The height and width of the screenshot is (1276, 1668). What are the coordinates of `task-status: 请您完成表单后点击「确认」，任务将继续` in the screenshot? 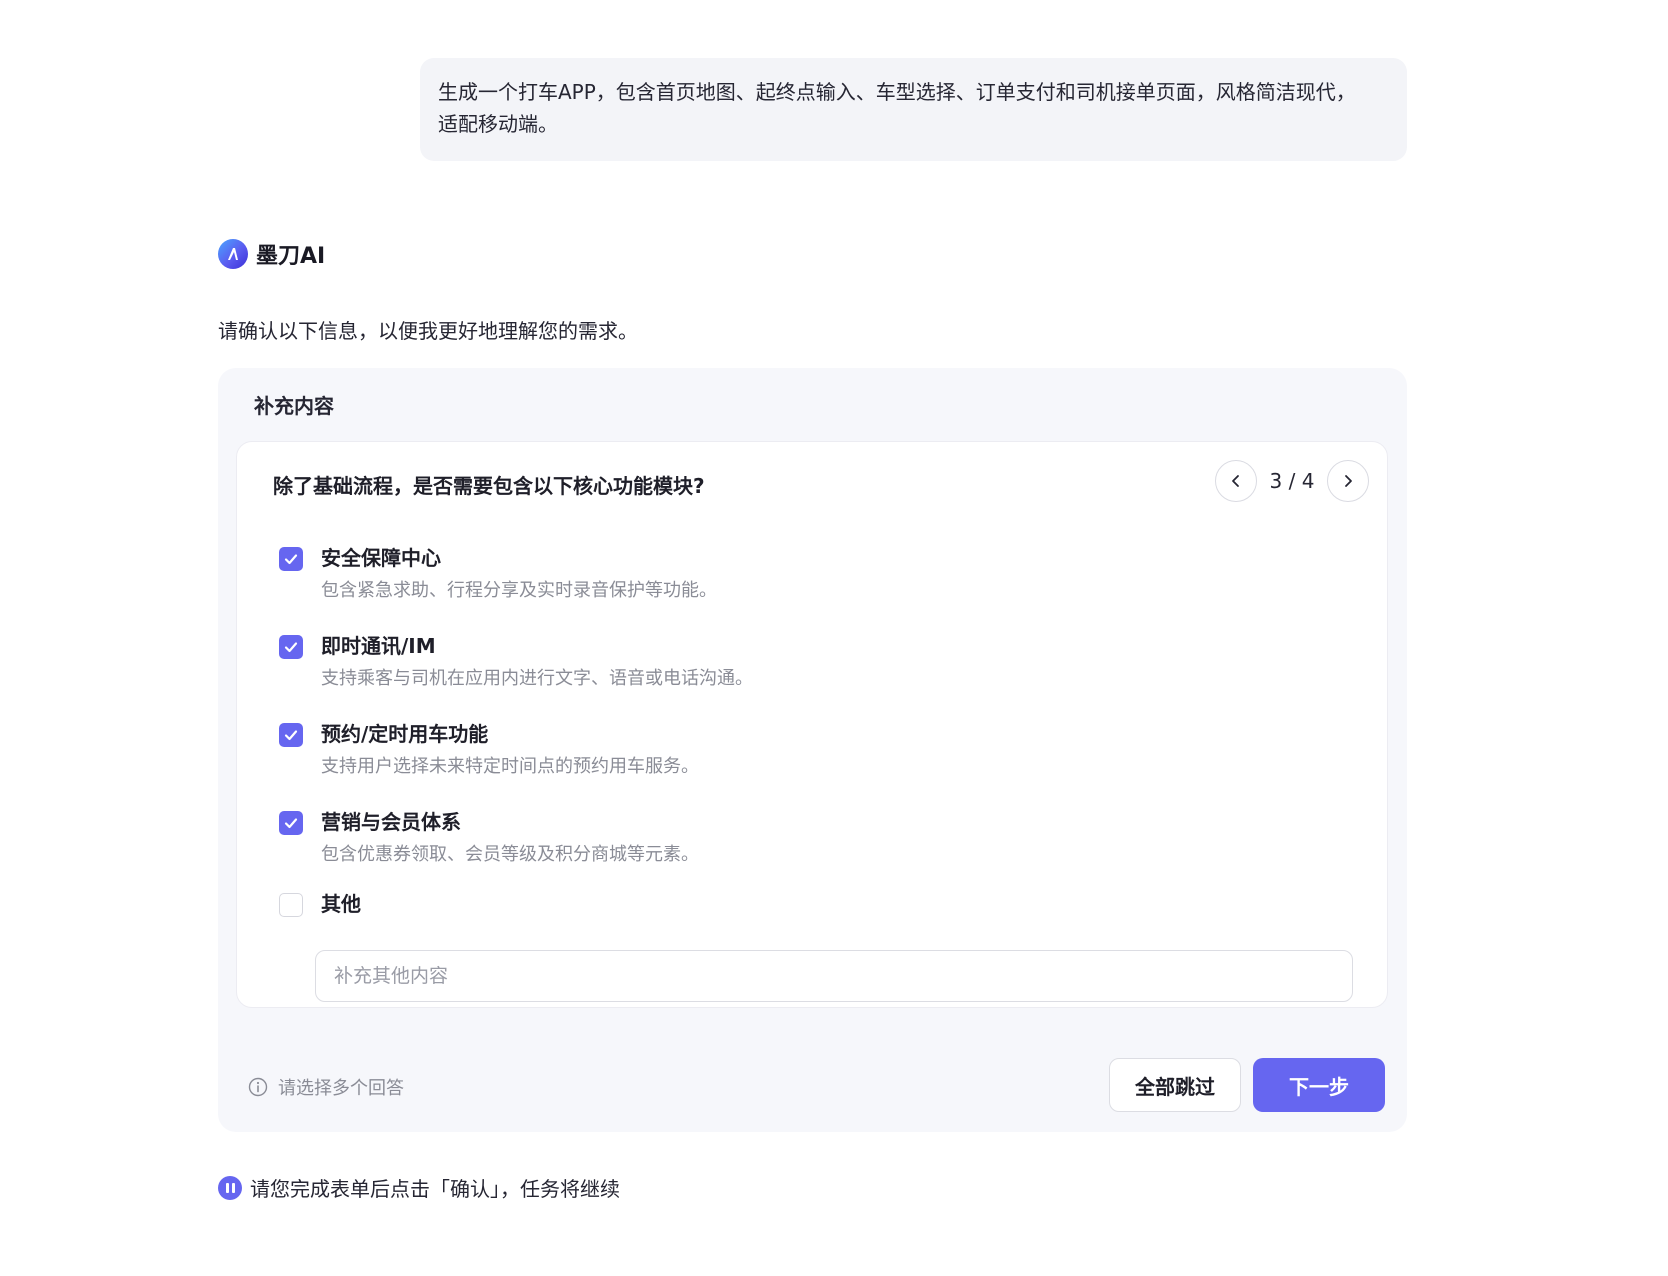 It's located at (419, 1187).